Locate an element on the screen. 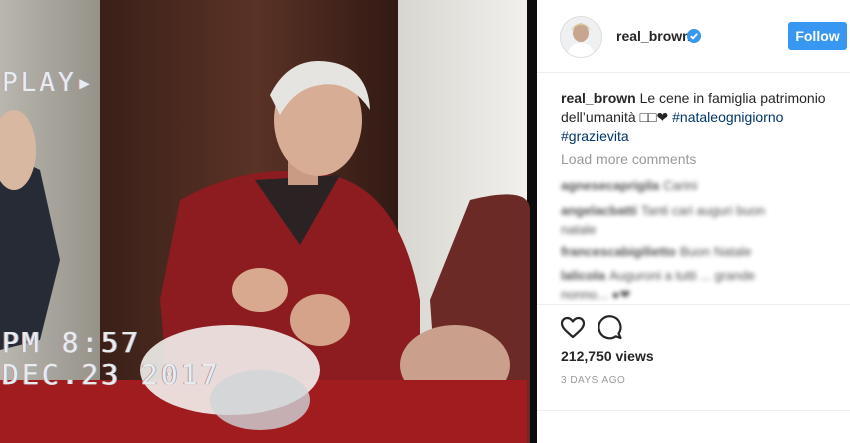  comment-text: Buon Natale is located at coordinates (715, 251).